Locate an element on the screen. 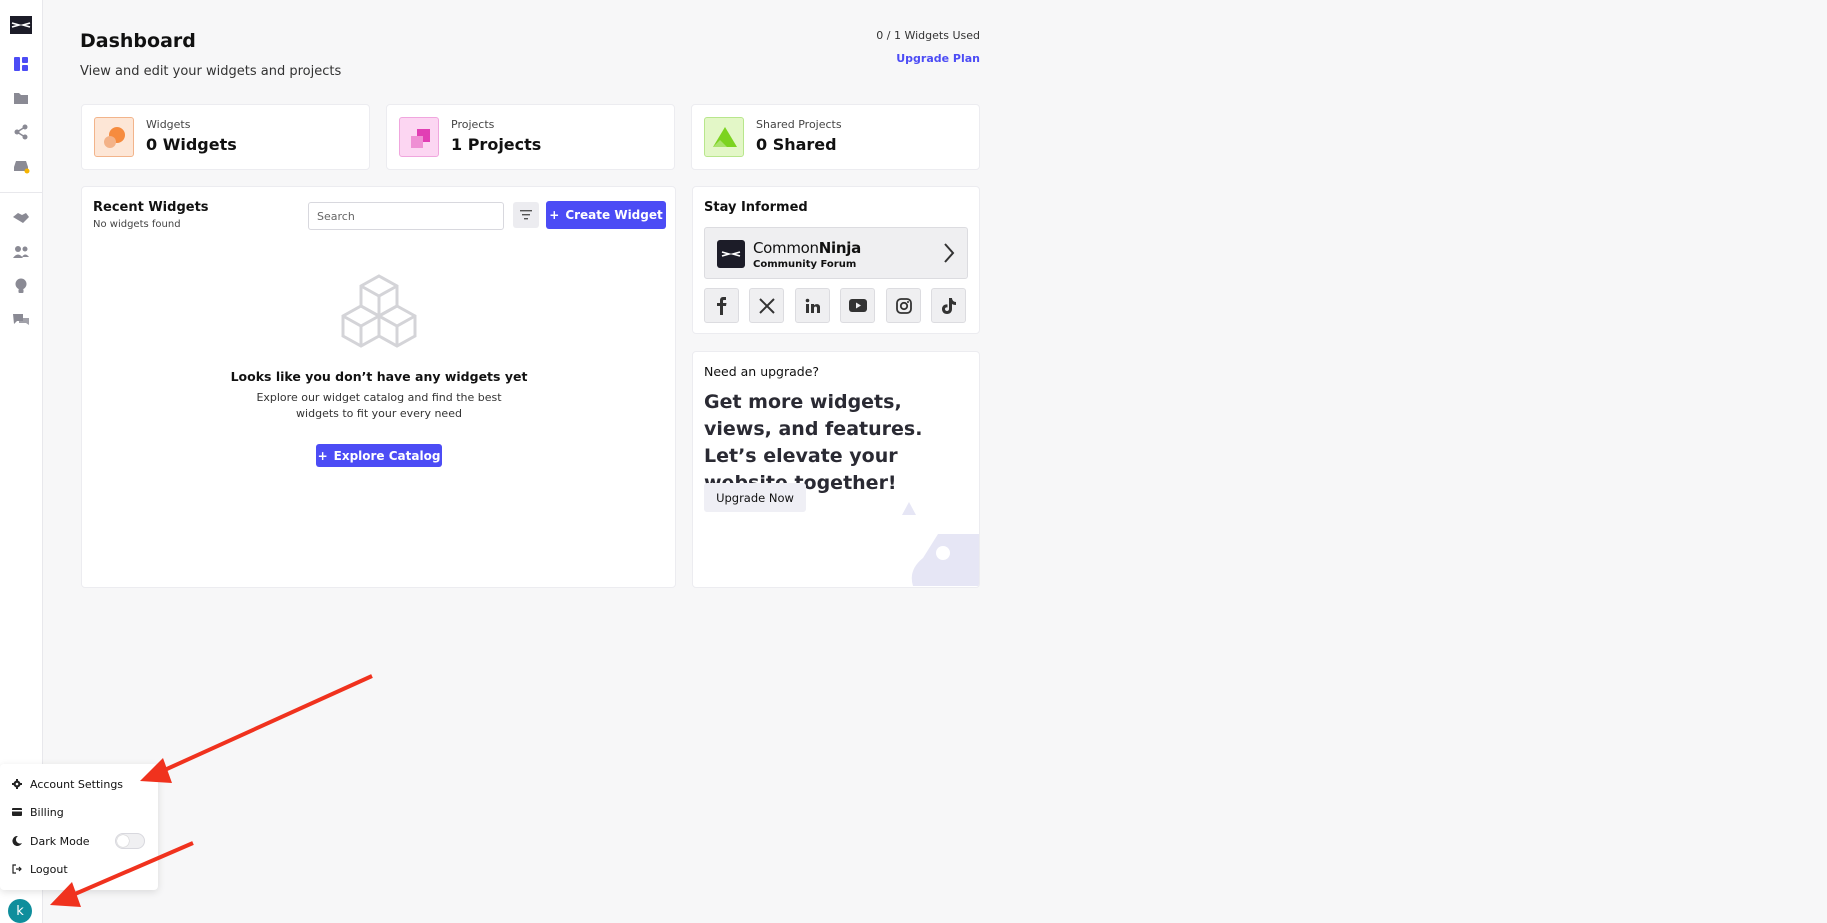 This screenshot has height=923, width=1827. moon-icon is located at coordinates (17, 841).